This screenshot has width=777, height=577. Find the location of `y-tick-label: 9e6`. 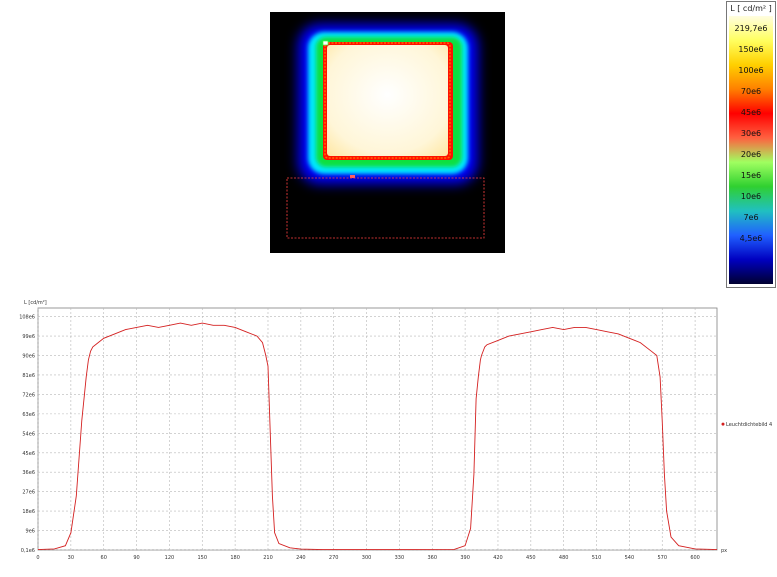

y-tick-label: 9e6 is located at coordinates (30, 532).